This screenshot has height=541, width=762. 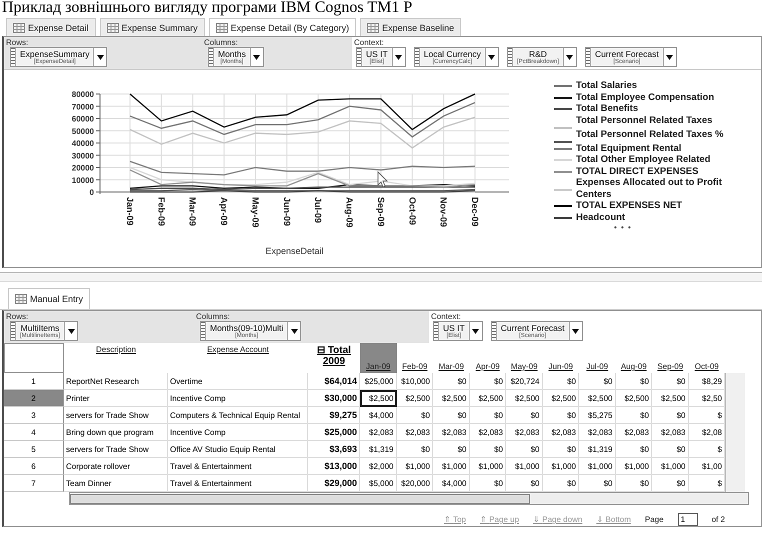 What do you see at coordinates (83, 131) in the screenshot?
I see `y-tick-label: 50000` at bounding box center [83, 131].